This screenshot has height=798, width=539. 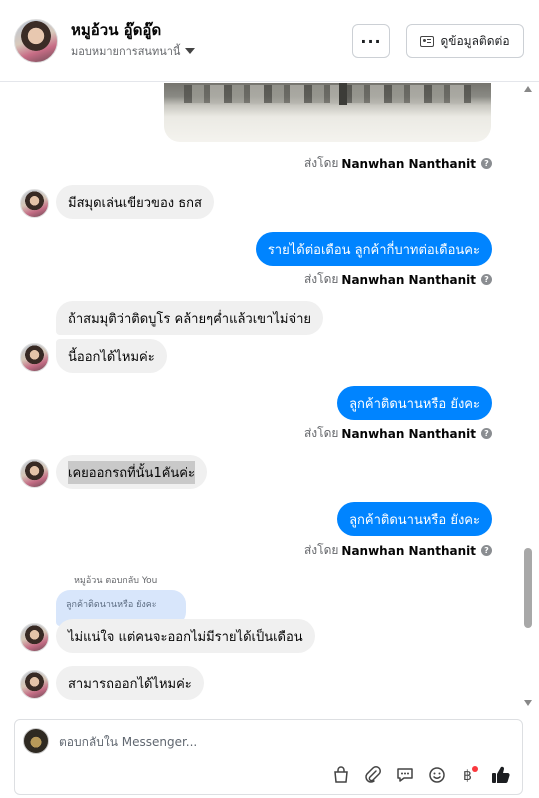 What do you see at coordinates (528, 89) in the screenshot?
I see `scroll-up-arrow-icon` at bounding box center [528, 89].